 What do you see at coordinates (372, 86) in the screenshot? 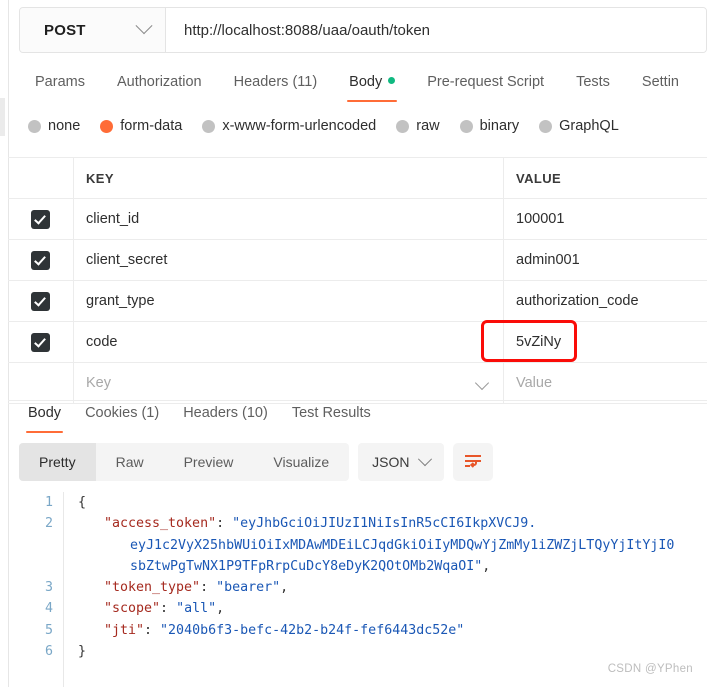
I see `tab-body: Body` at bounding box center [372, 86].